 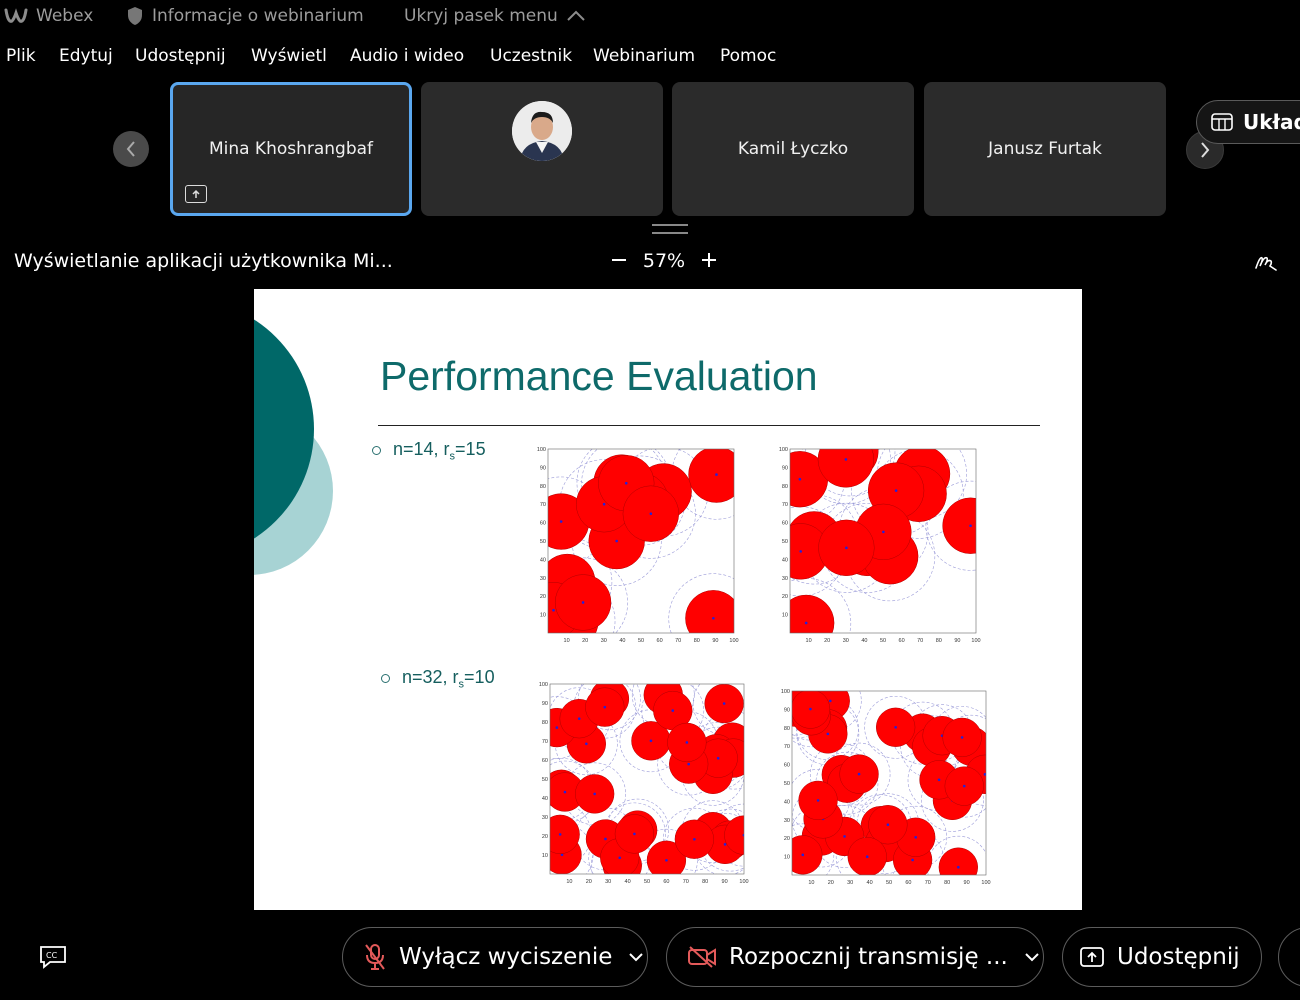 I want to click on zoom-out-button, so click(x=619, y=261).